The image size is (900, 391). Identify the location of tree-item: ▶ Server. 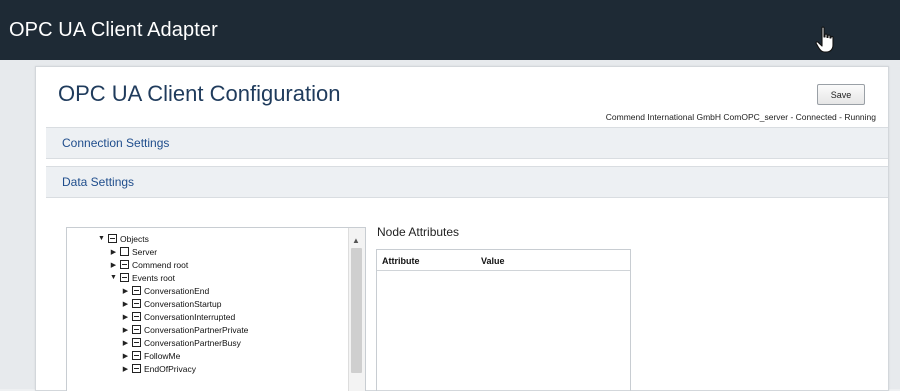
(157, 251).